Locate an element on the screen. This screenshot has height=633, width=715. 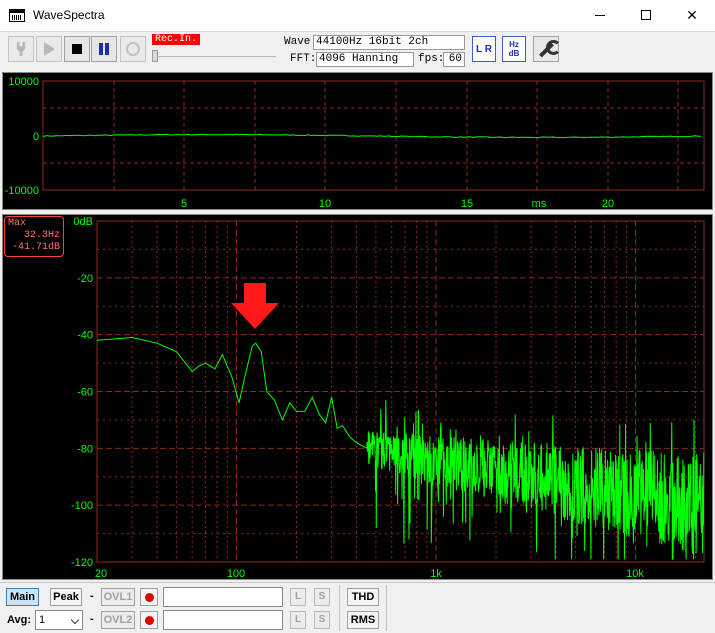
max-frequency: 32.3Hz is located at coordinates (41, 235).